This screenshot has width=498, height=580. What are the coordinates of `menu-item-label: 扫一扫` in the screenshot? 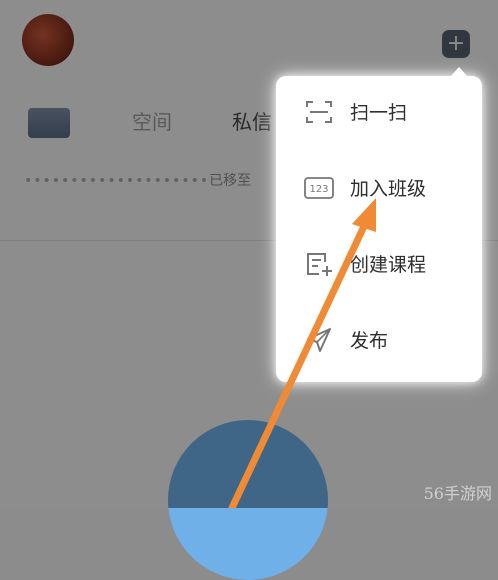 It's located at (379, 113).